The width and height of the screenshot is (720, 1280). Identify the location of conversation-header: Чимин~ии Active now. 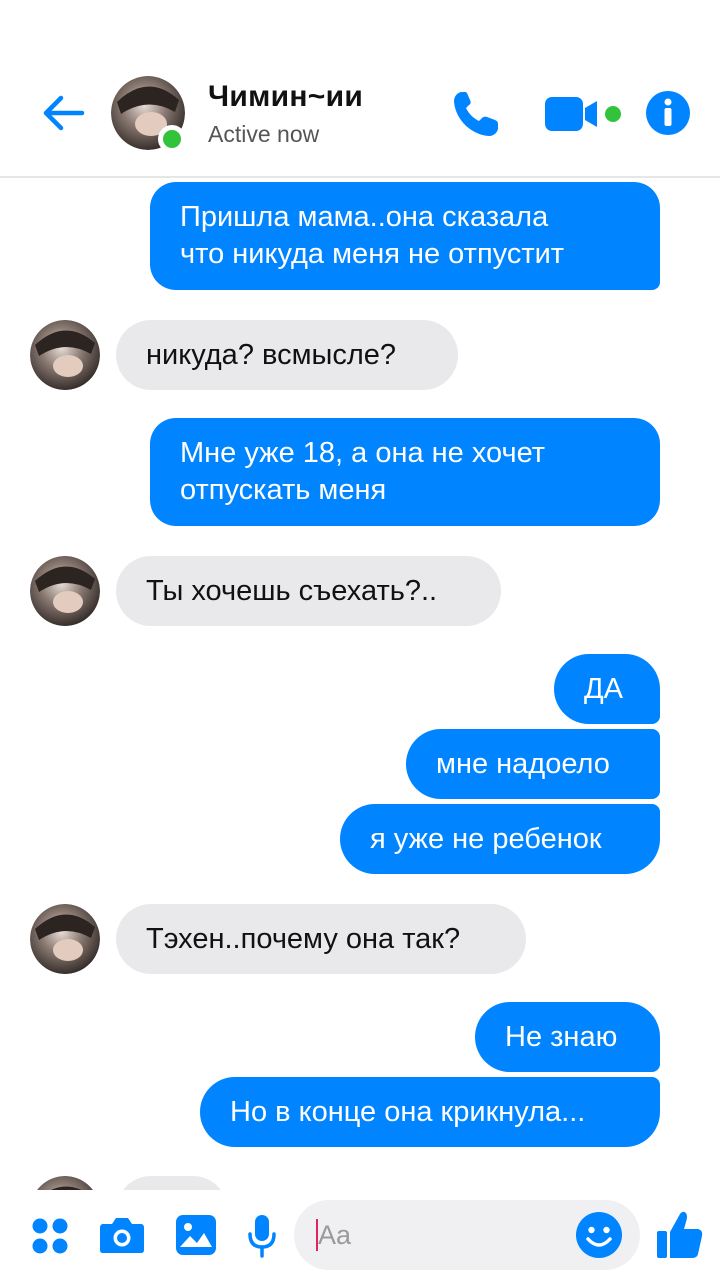
(360, 89).